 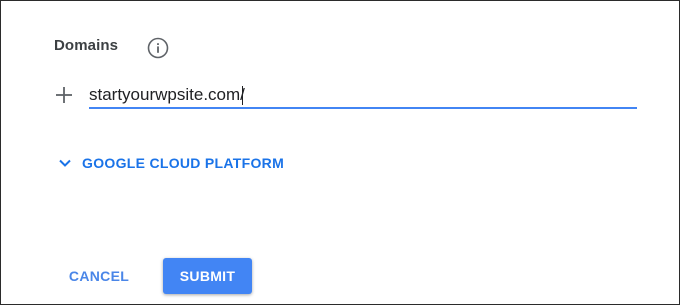 I want to click on text-caret, so click(x=242, y=95).